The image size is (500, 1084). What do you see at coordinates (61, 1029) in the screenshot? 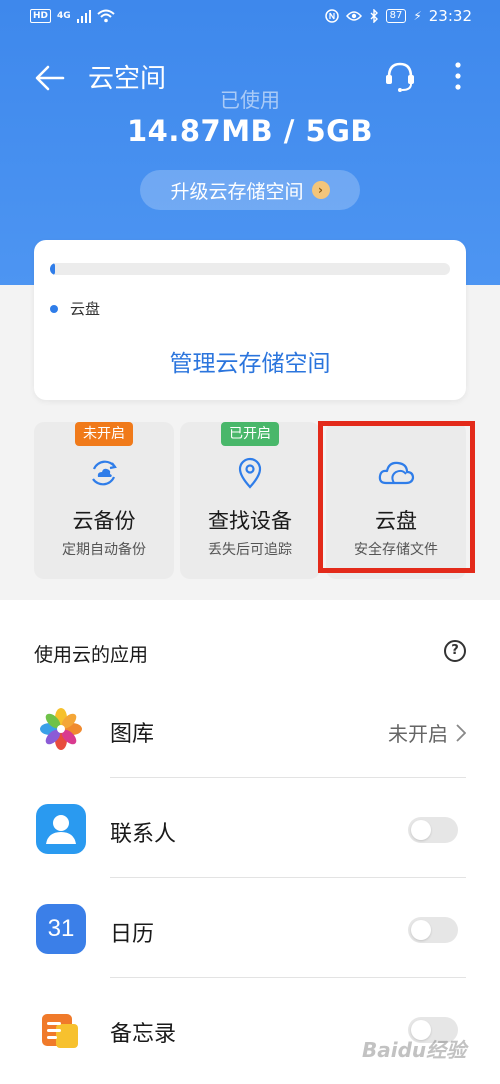
I see `notepad-icon` at bounding box center [61, 1029].